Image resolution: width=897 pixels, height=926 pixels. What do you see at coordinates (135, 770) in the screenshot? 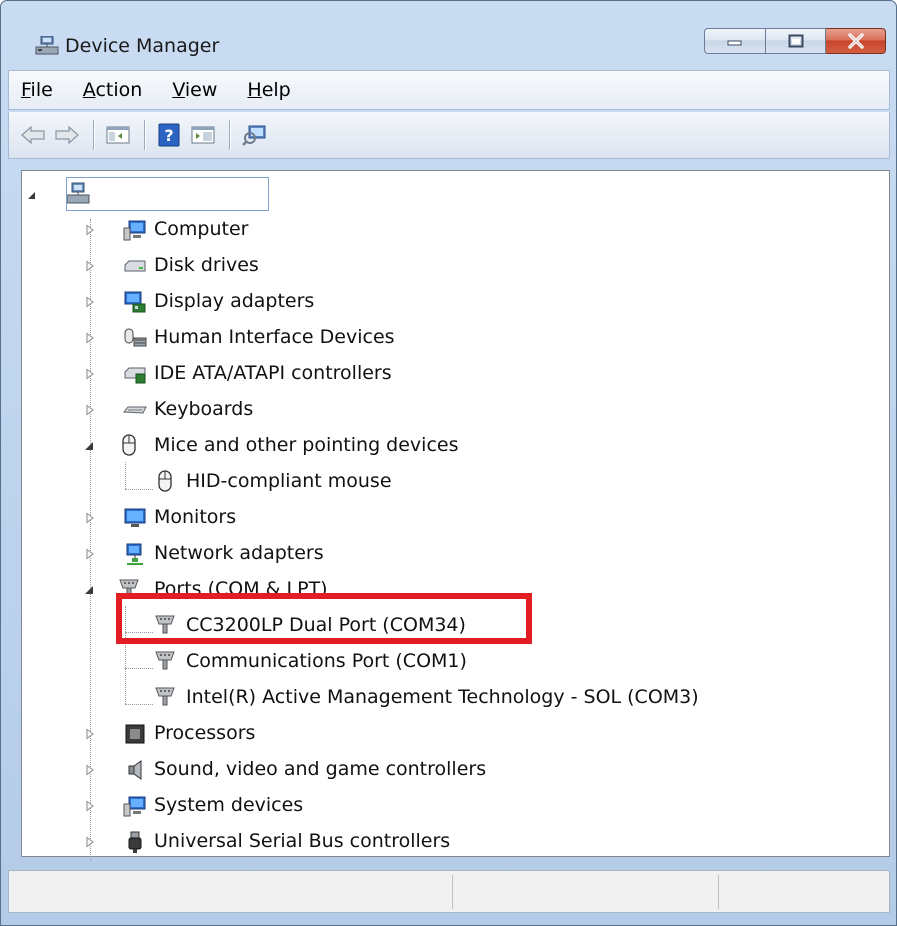
I see `sound-icon` at bounding box center [135, 770].